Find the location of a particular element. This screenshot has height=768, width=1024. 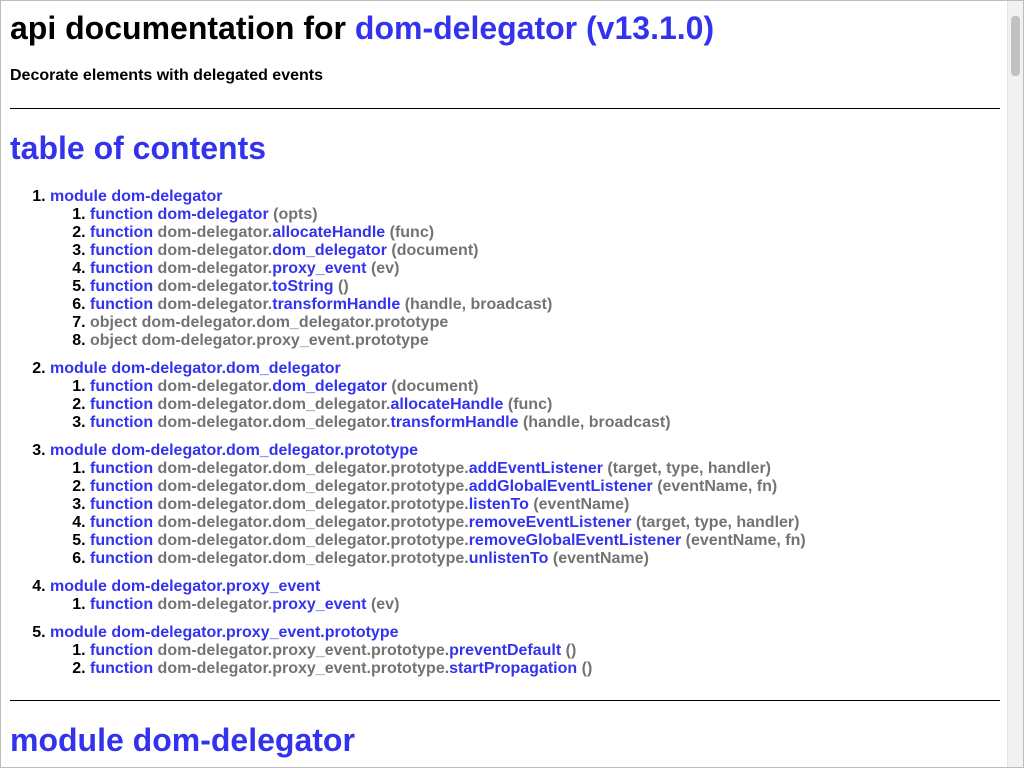

toc-item-args: (eventName) is located at coordinates (600, 558).